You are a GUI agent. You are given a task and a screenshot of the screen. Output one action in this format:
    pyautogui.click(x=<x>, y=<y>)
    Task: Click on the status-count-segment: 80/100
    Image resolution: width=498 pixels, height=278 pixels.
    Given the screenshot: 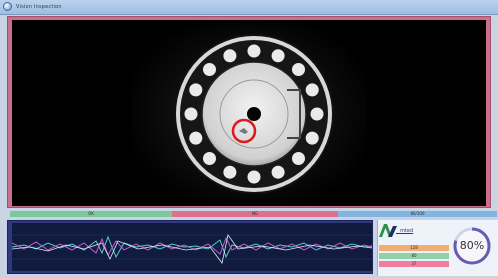 What is the action you would take?
    pyautogui.click(x=417, y=214)
    